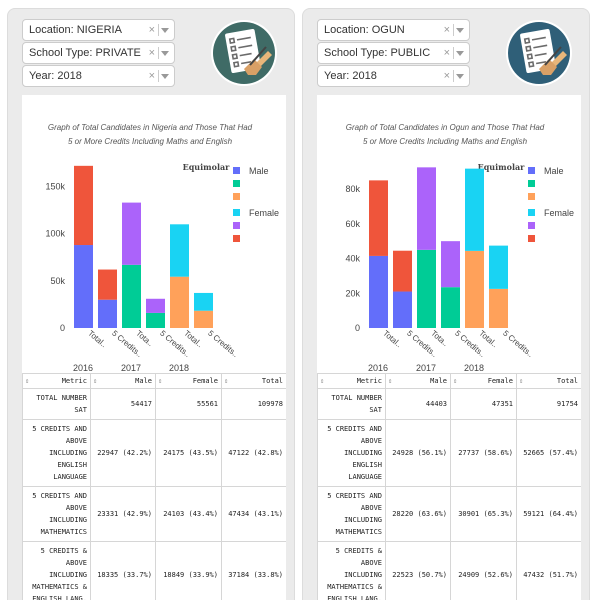 The image size is (600, 600). I want to click on y-tick-label: 150k, so click(55, 187).